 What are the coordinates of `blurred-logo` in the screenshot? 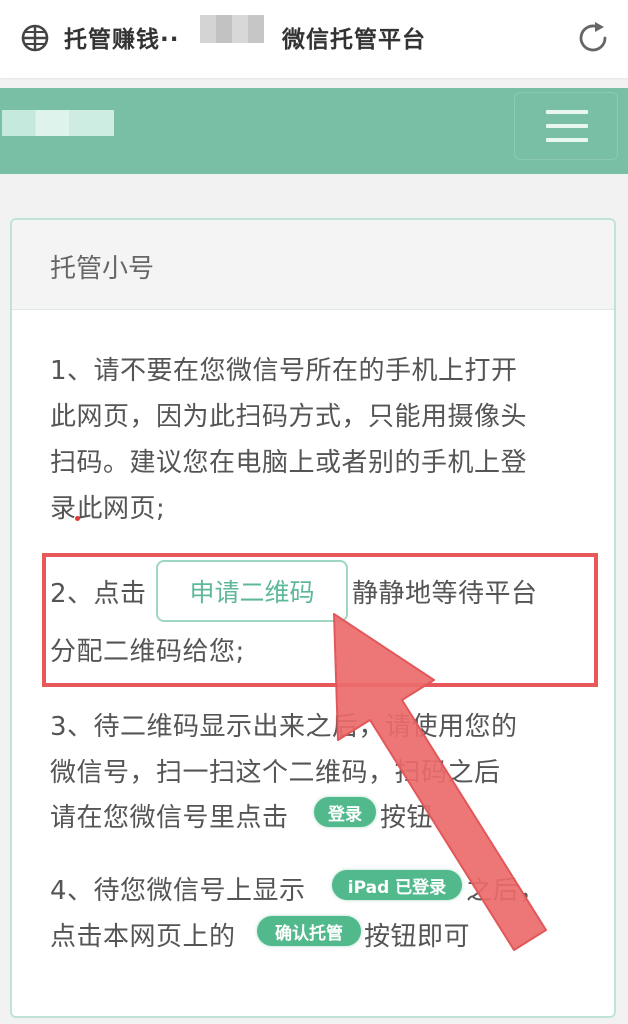 It's located at (58, 123).